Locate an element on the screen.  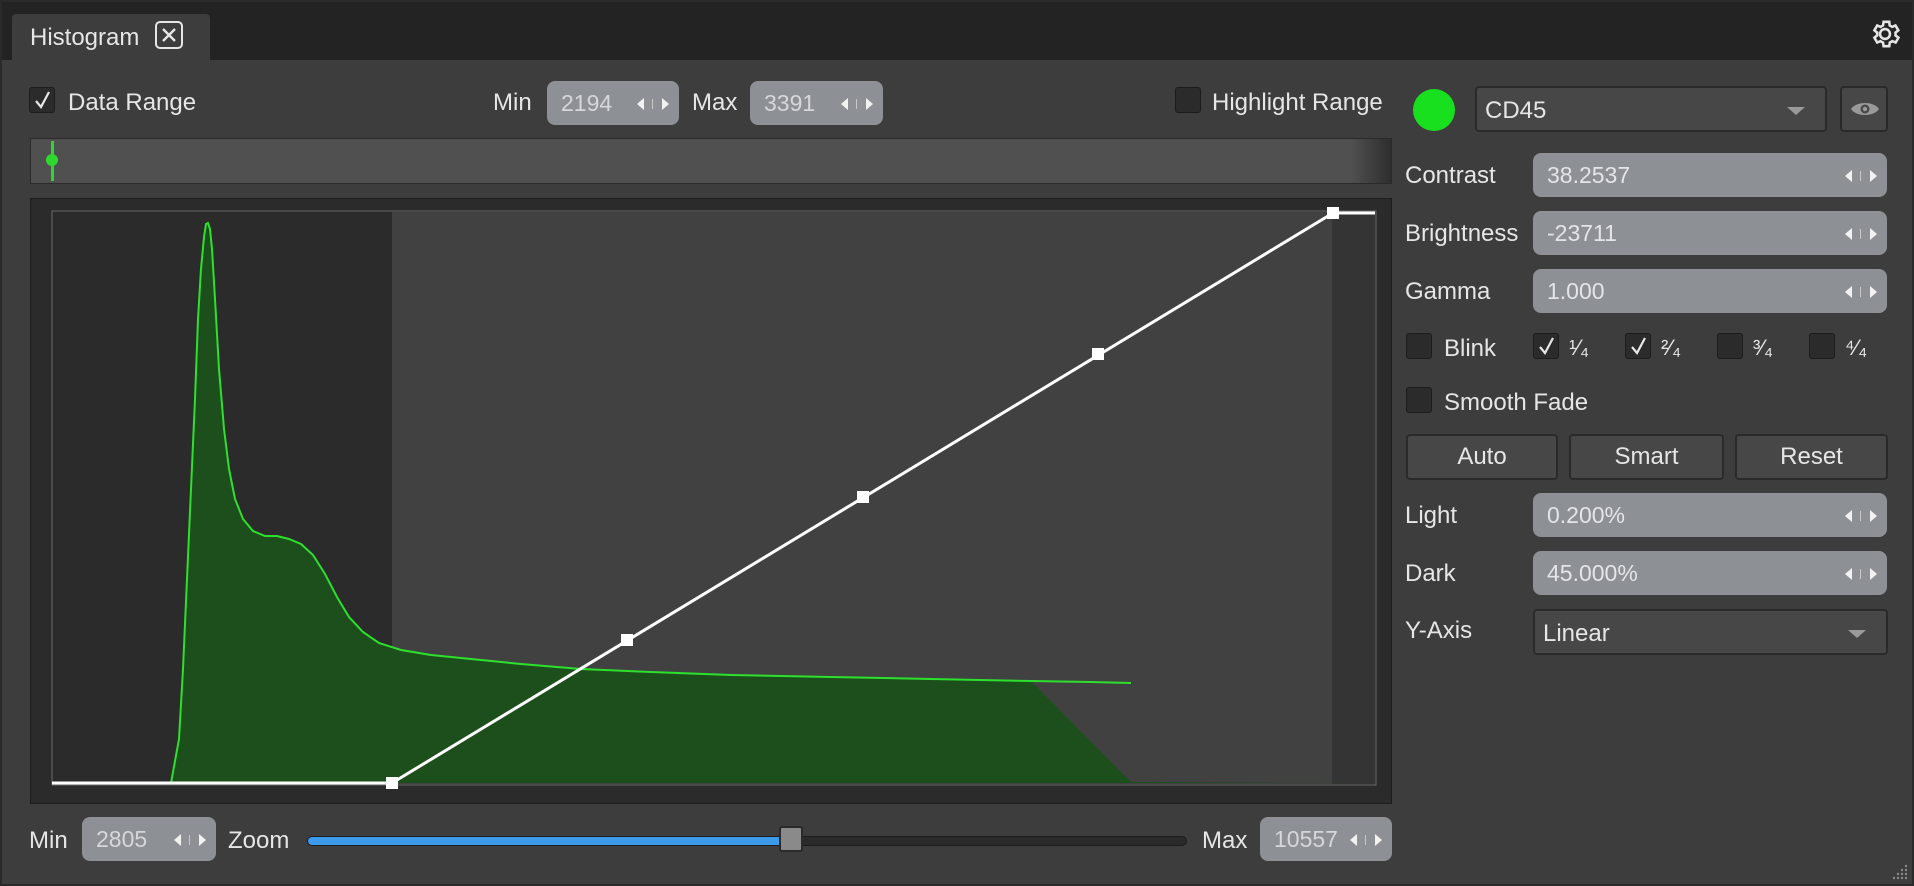
gamma-value: 1.000 is located at coordinates (1576, 291).